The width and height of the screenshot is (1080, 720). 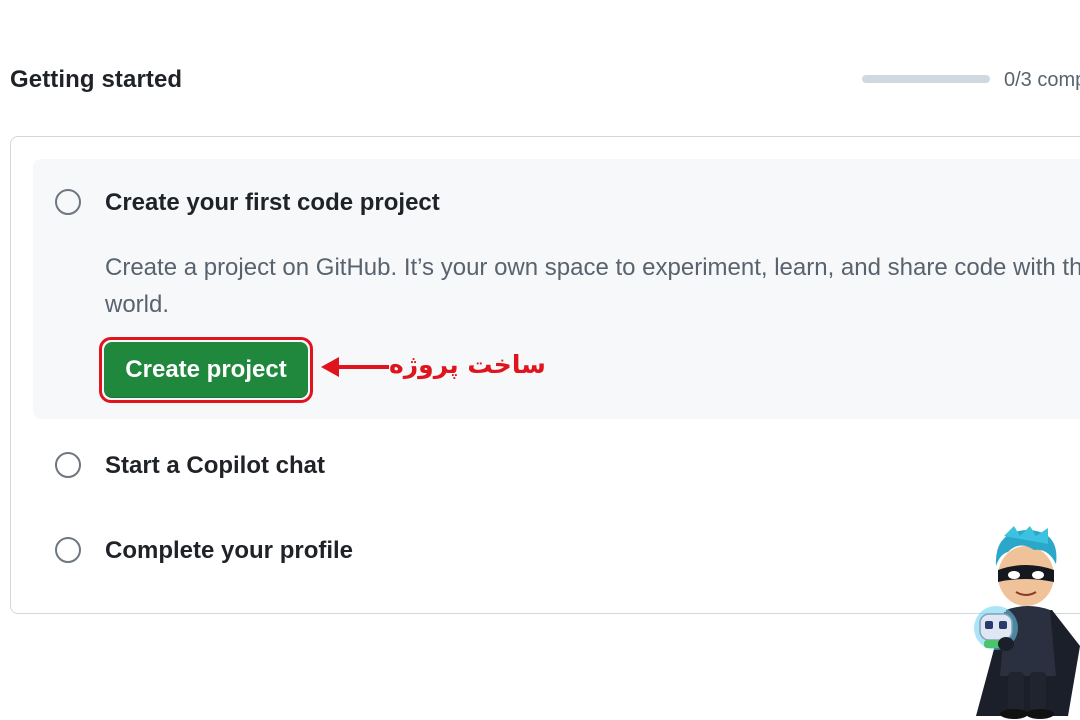 What do you see at coordinates (272, 203) in the screenshot?
I see `task-title: Create your first code project` at bounding box center [272, 203].